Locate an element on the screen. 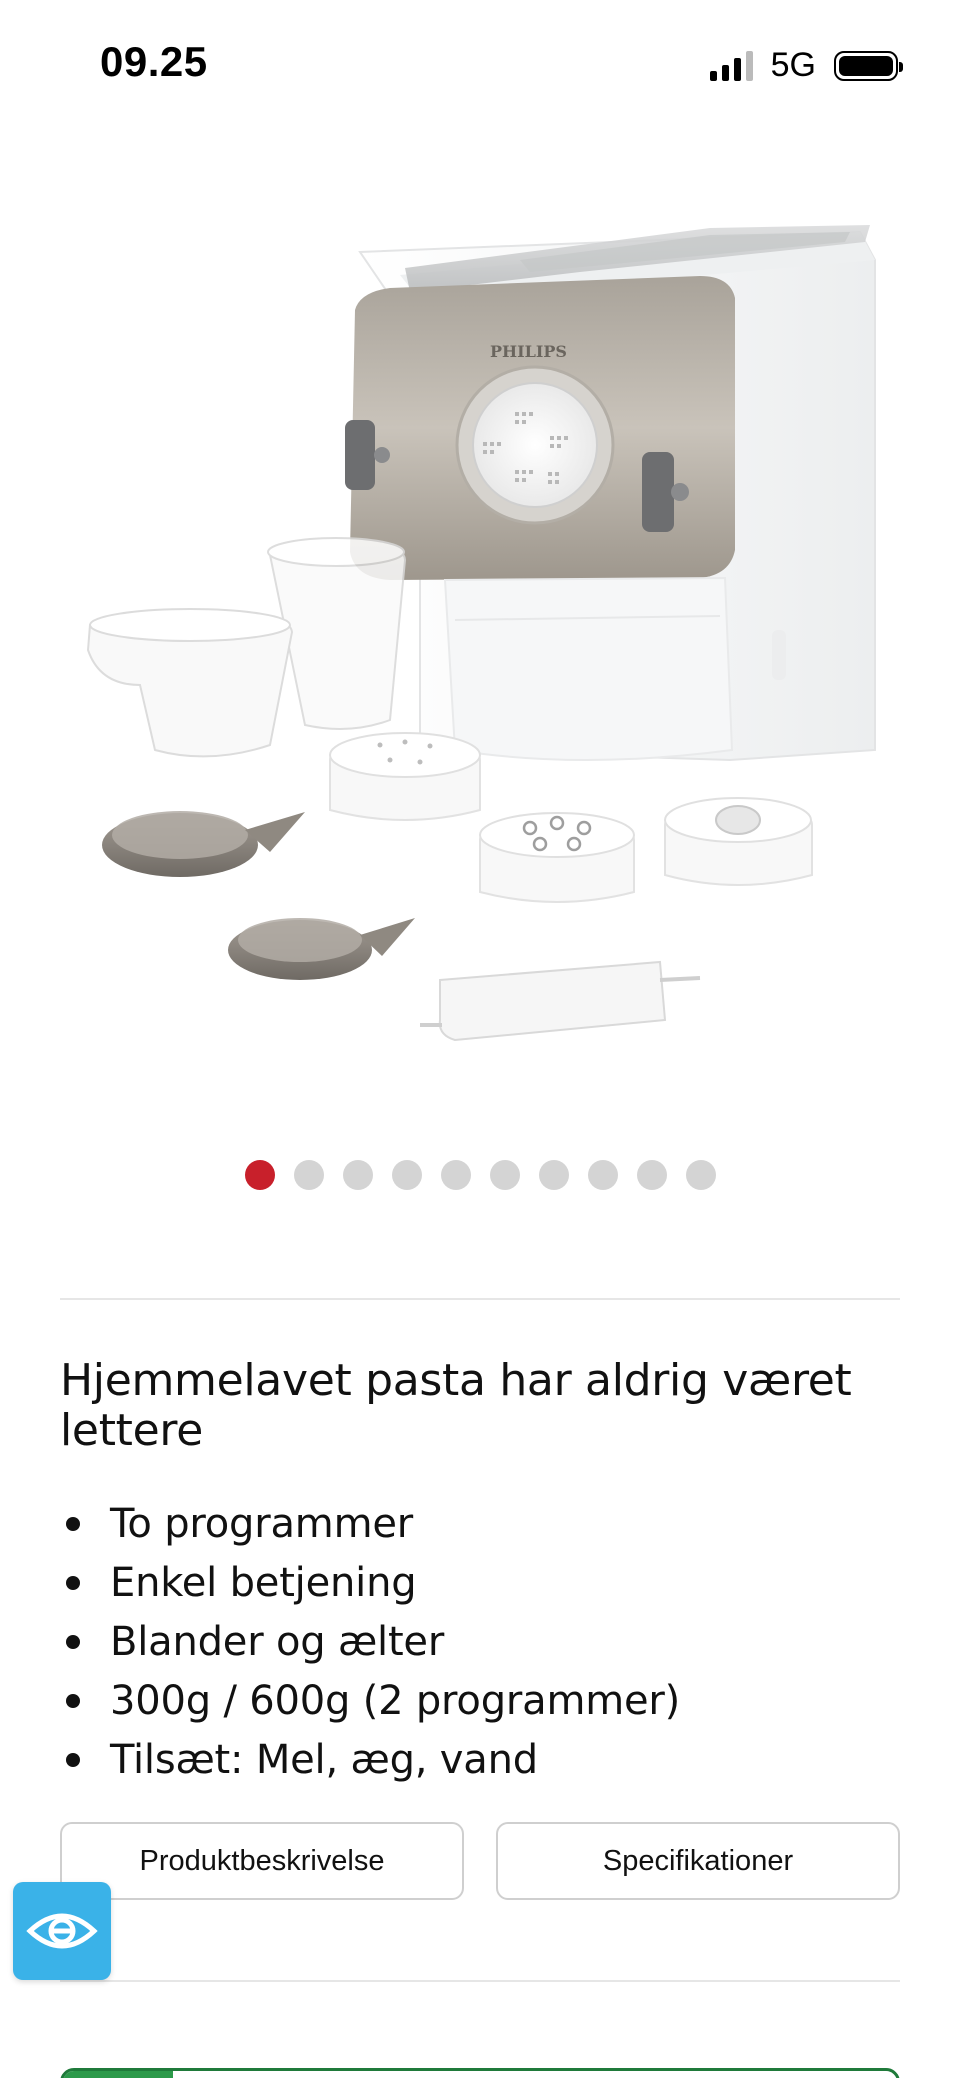 The height and width of the screenshot is (2078, 960). product-info-tabs: Produktbeskrivelse Specifikationer is located at coordinates (480, 1861).